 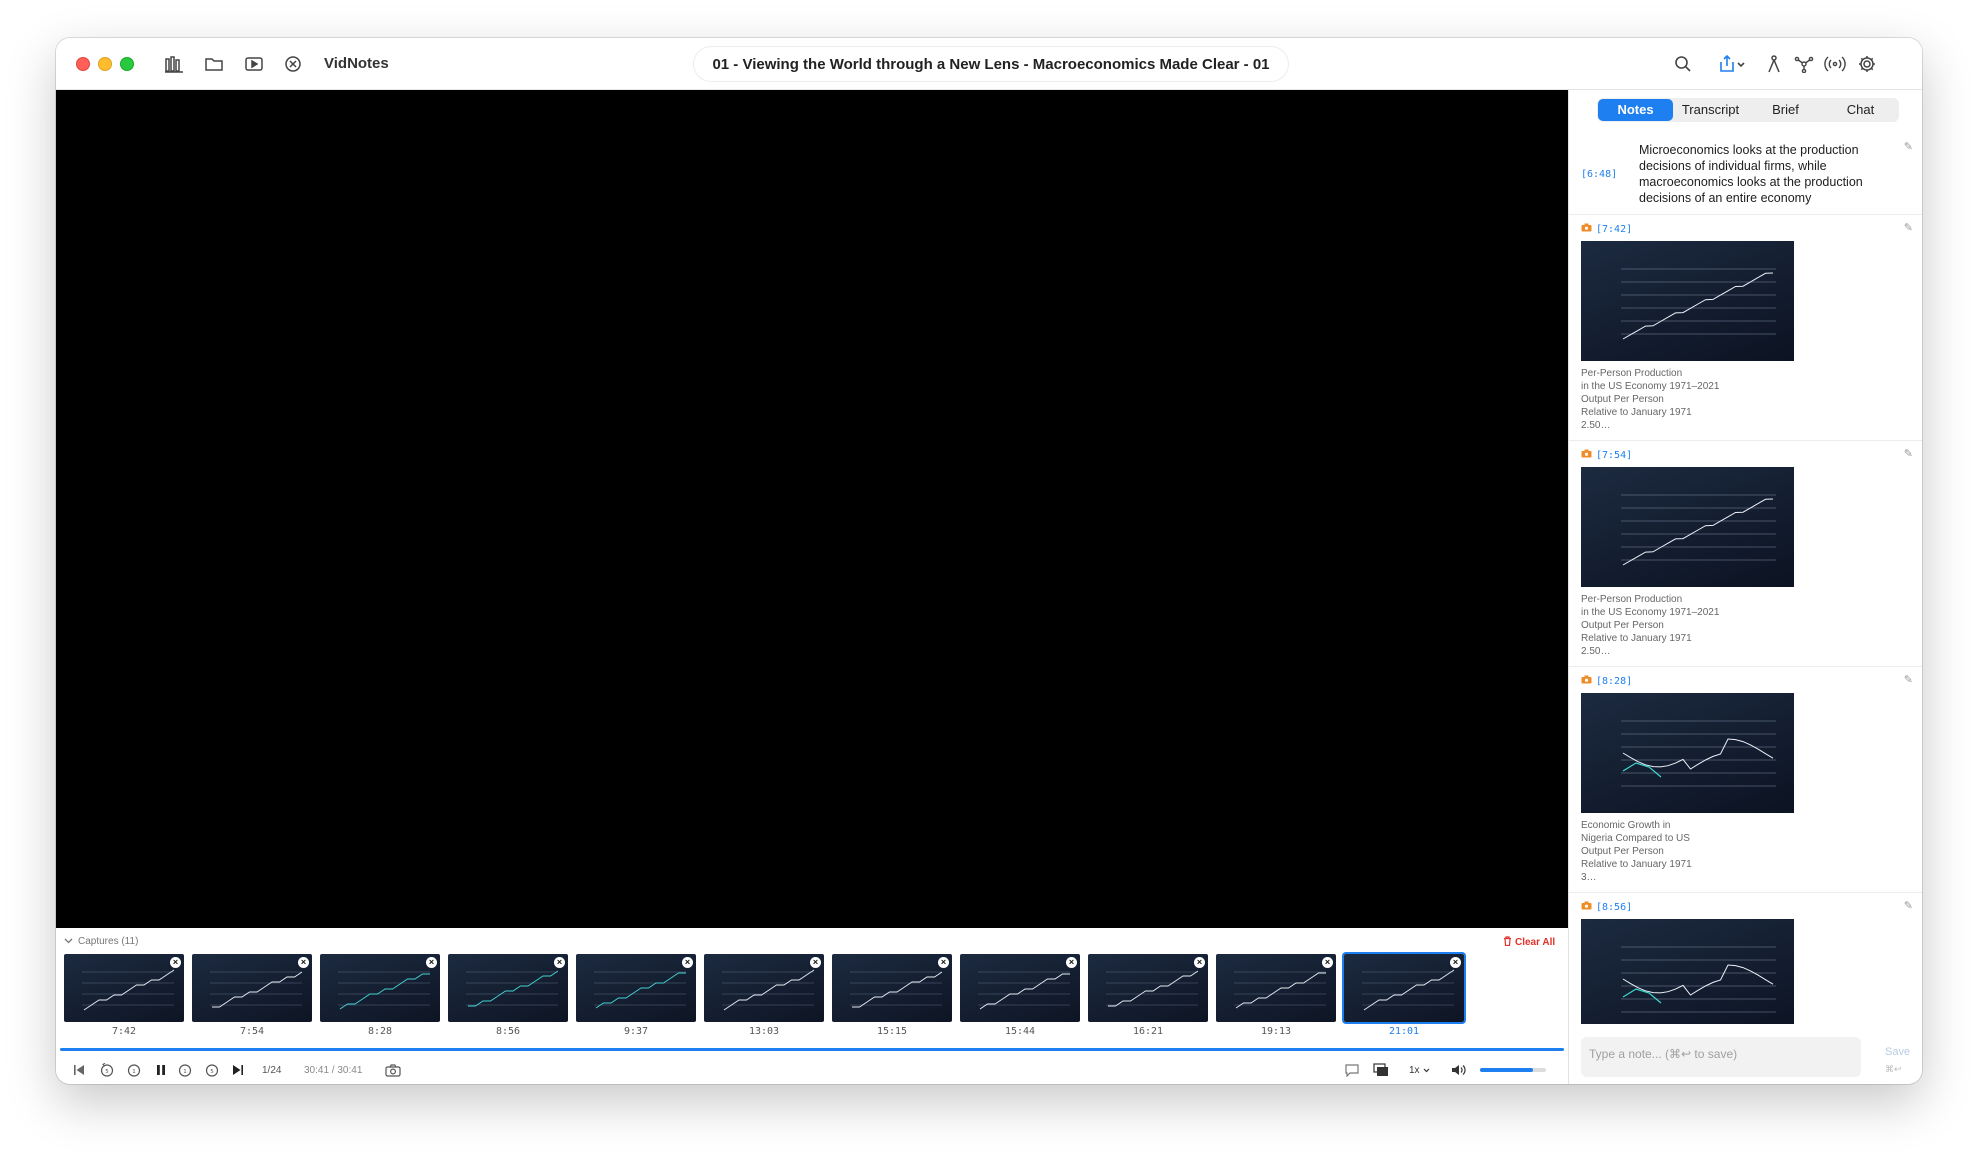 What do you see at coordinates (764, 1031) in the screenshot?
I see `capture-time: 13:03` at bounding box center [764, 1031].